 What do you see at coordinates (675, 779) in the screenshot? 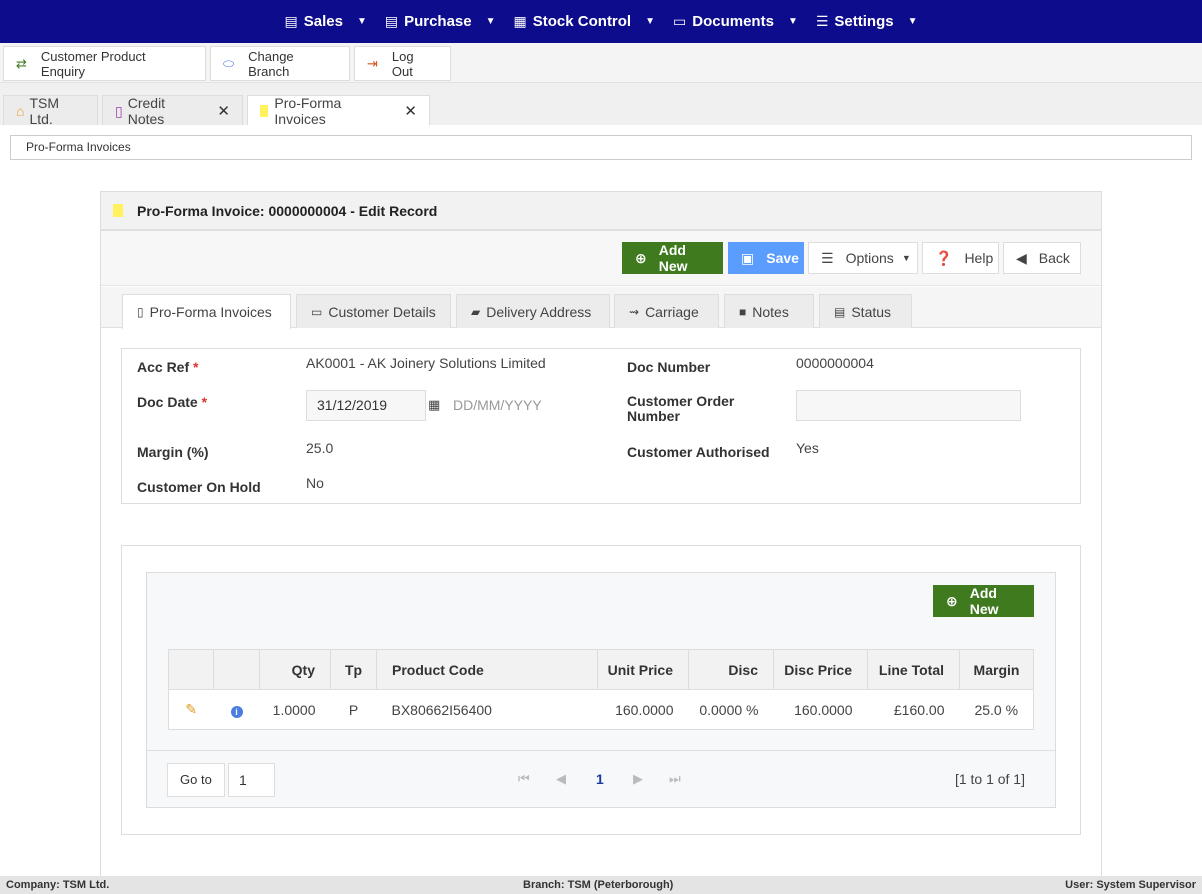
I see `last-page-icon: ⏭` at bounding box center [675, 779].